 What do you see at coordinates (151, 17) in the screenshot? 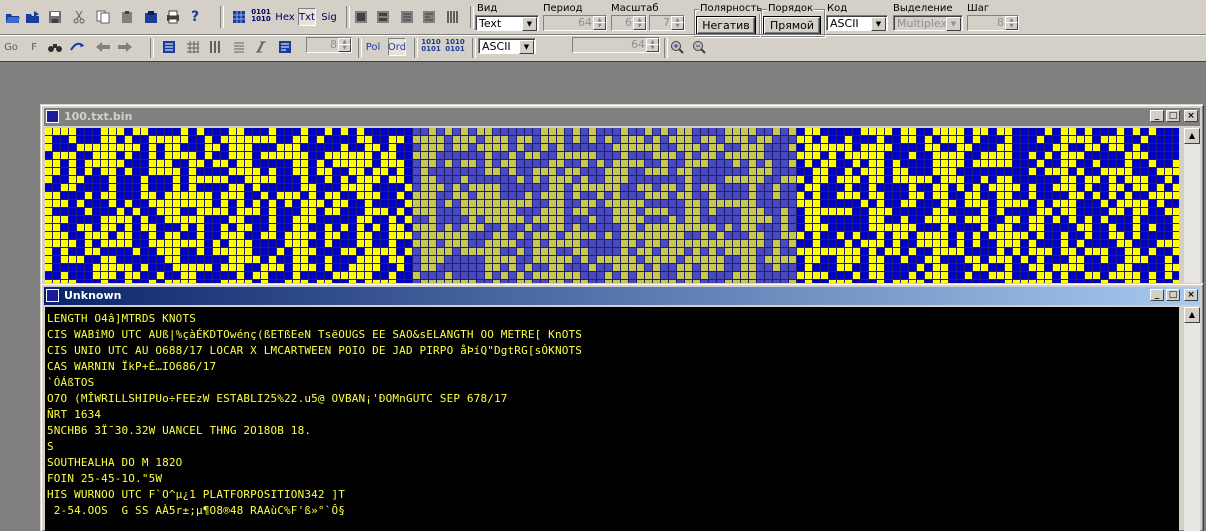
I see `clipboard-icon` at bounding box center [151, 17].